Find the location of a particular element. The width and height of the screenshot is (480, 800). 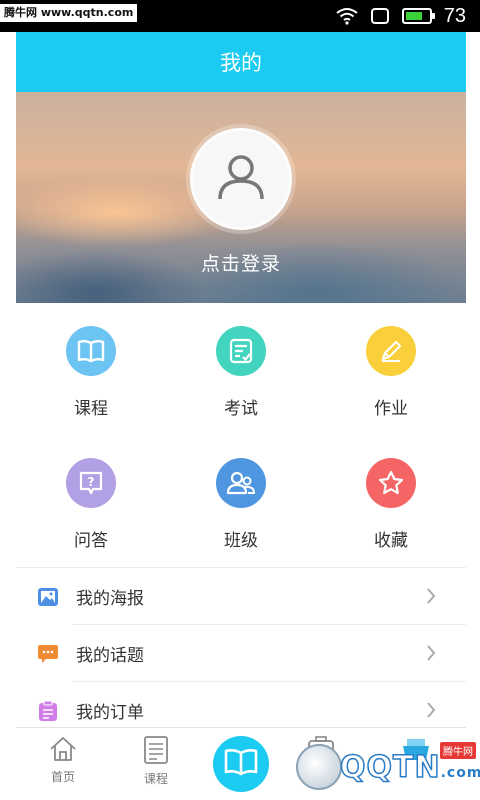

pencil-icon is located at coordinates (391, 351).